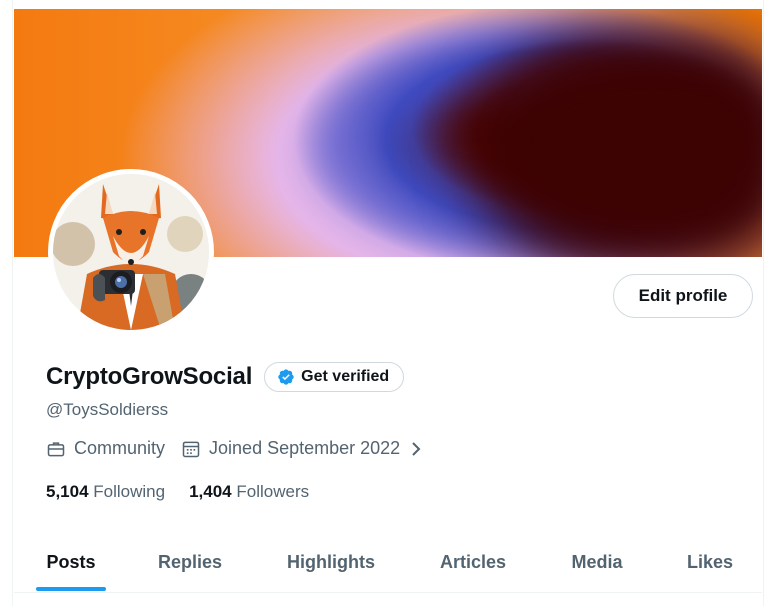 This screenshot has height=606, width=778. I want to click on profile-meta: Community Joined September 2022, so click(243, 448).